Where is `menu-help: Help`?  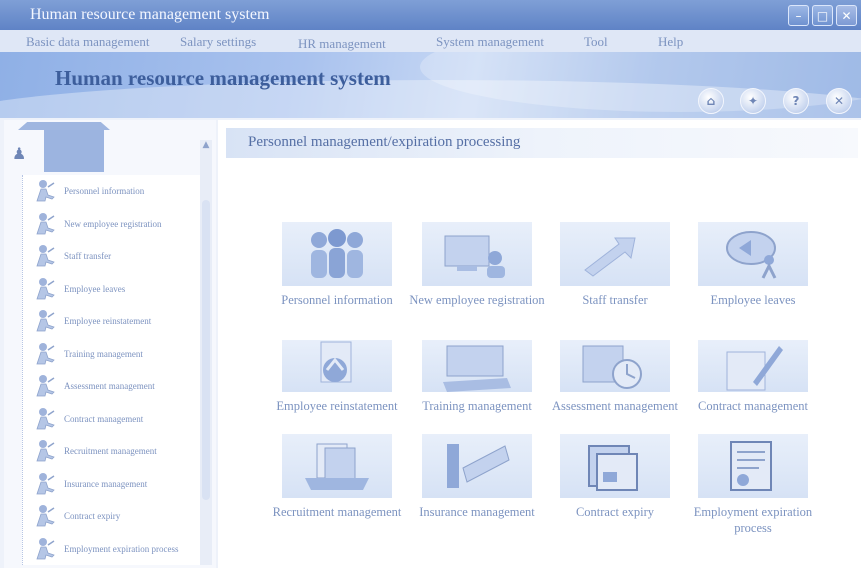
menu-help: Help is located at coordinates (670, 42).